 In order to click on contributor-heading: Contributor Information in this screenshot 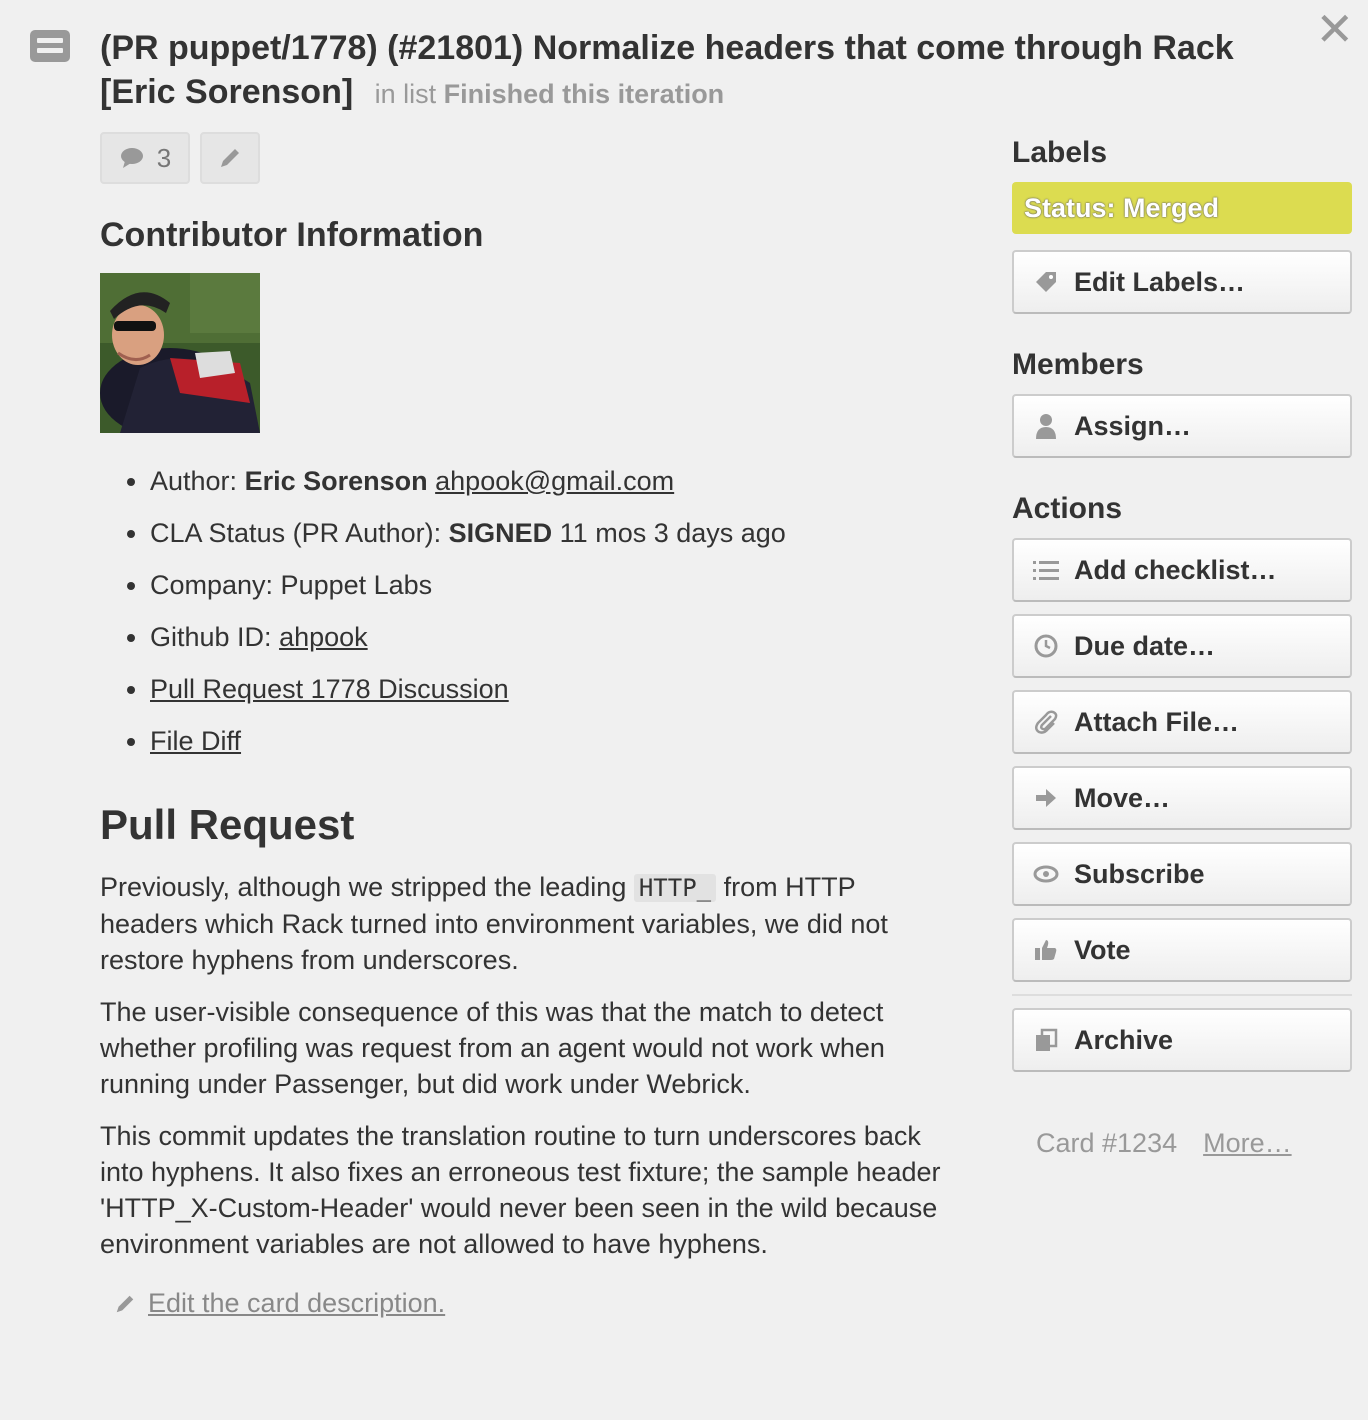, I will do `click(292, 235)`.